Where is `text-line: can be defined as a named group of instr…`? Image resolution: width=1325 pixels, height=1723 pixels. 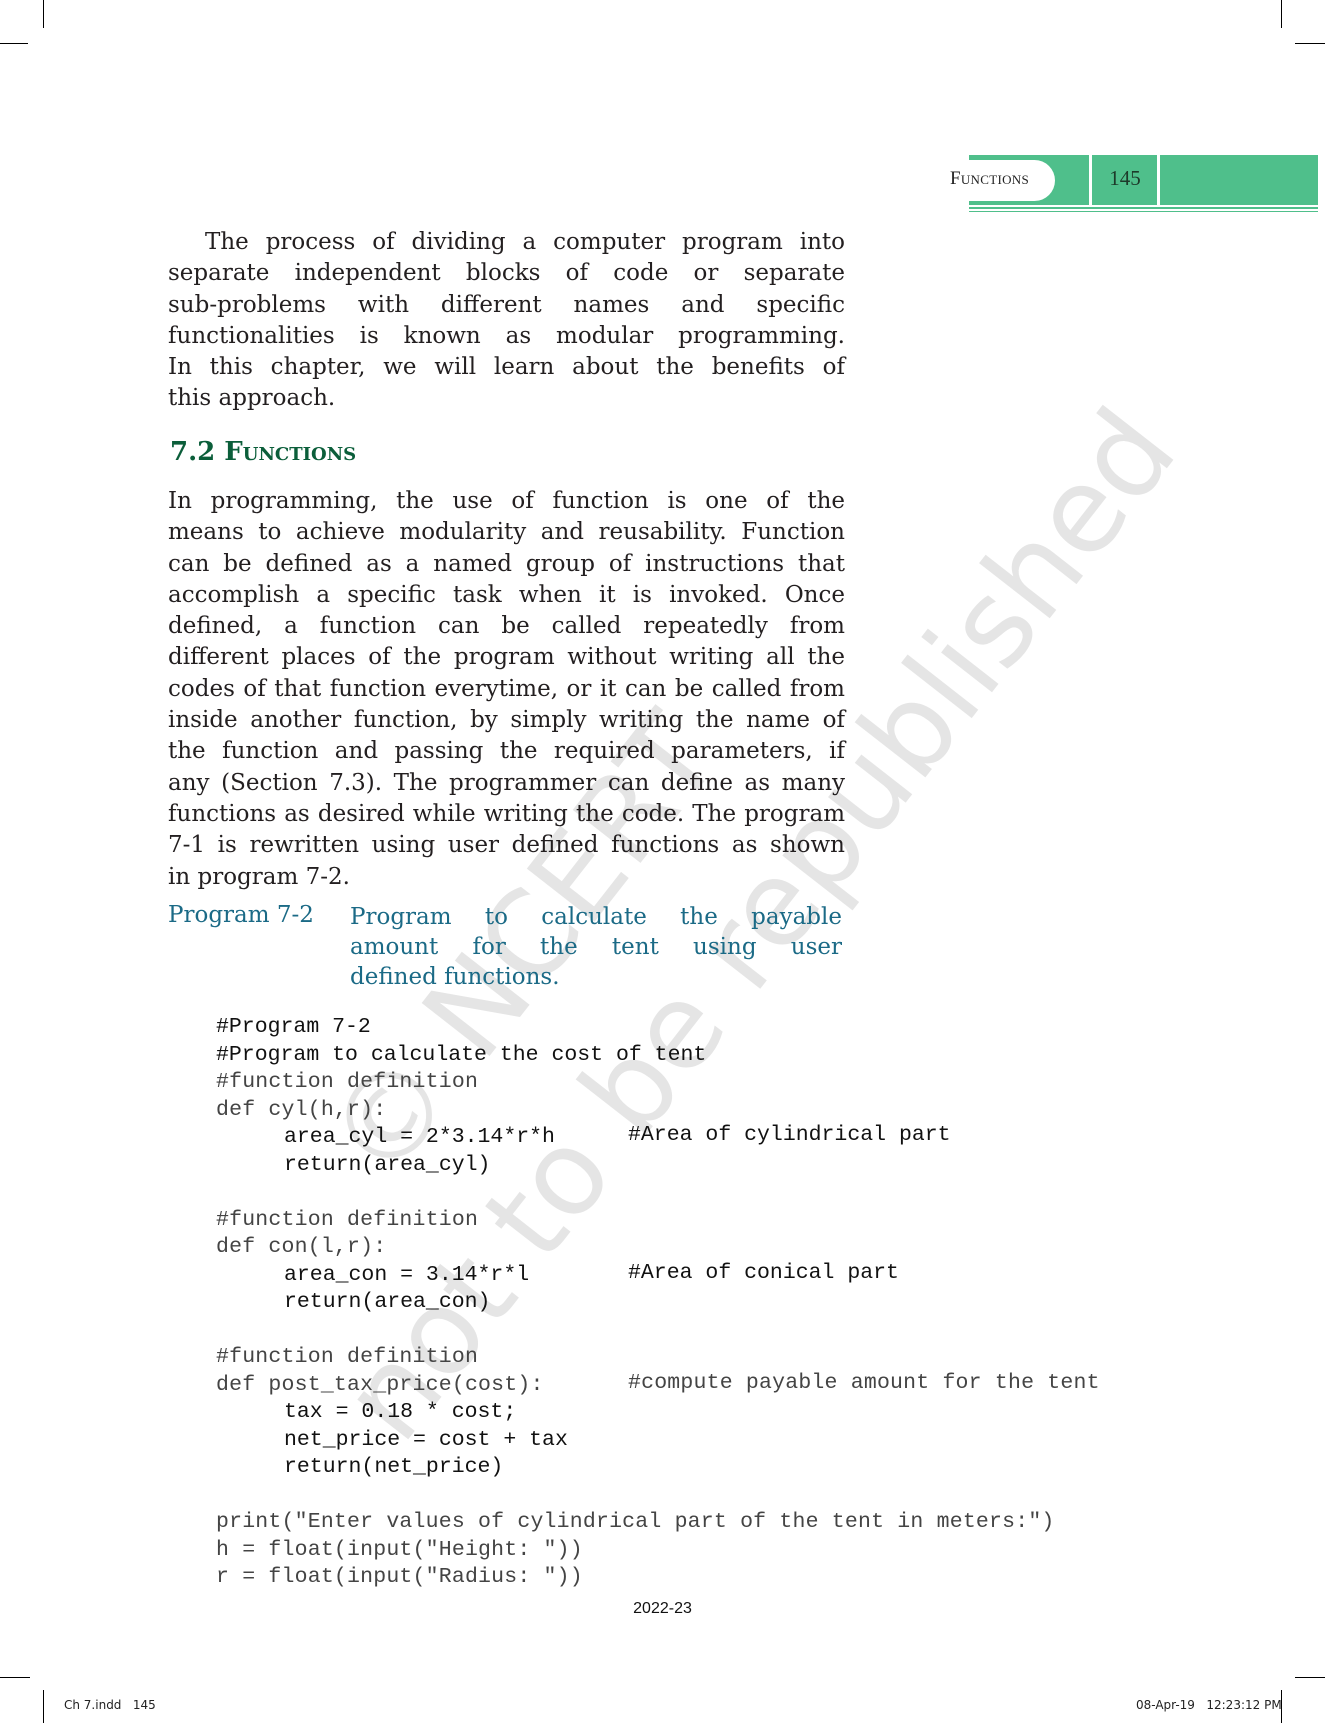 text-line: can be defined as a named group of instr… is located at coordinates (506, 563).